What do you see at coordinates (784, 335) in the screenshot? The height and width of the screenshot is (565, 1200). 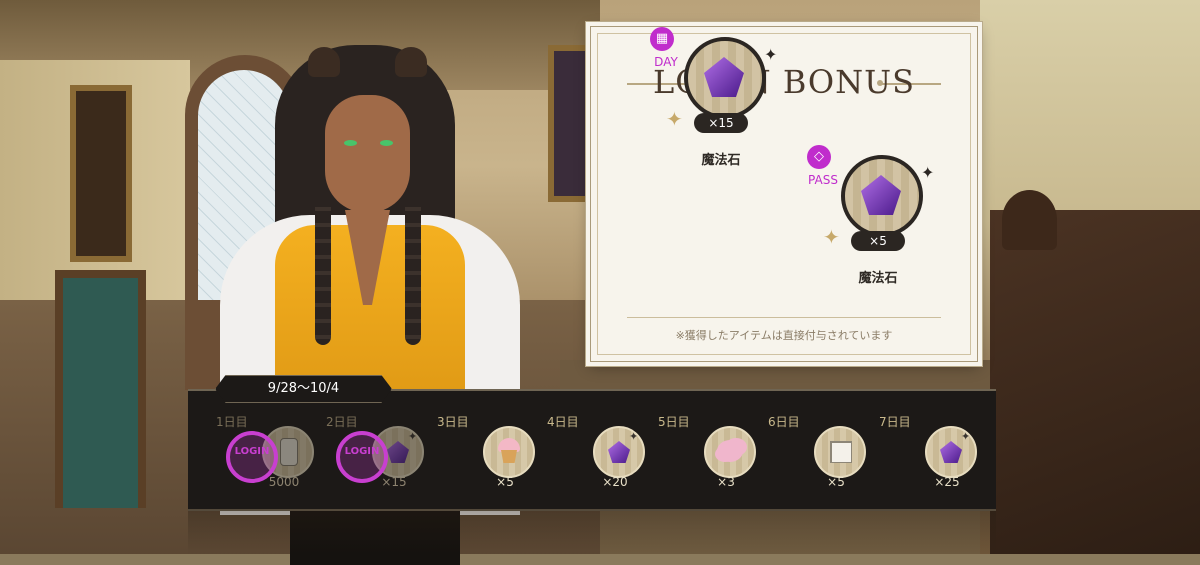 I see `panel-note: ※獲得したアイテムは直接付与されています` at bounding box center [784, 335].